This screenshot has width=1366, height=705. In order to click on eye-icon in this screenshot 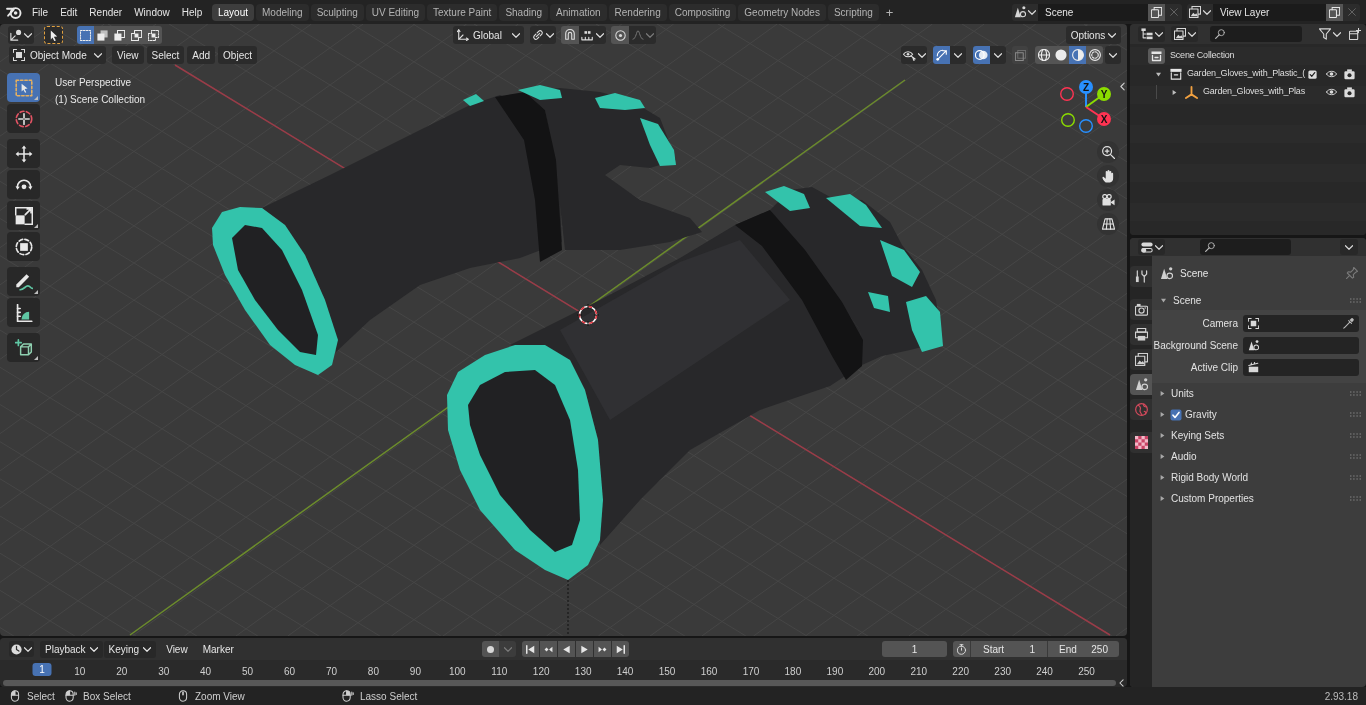, I will do `click(1331, 74)`.